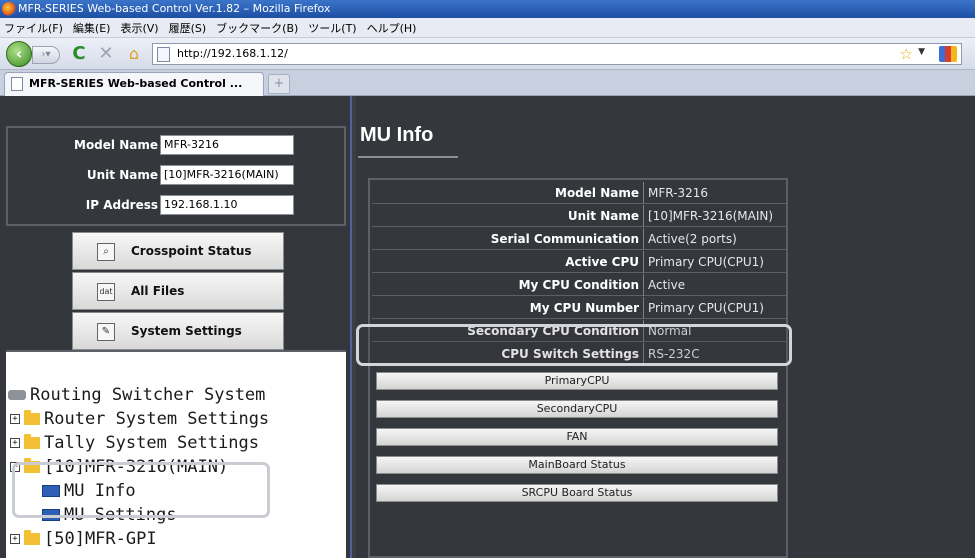 The height and width of the screenshot is (558, 975). I want to click on reload-icon: C, so click(79, 53).